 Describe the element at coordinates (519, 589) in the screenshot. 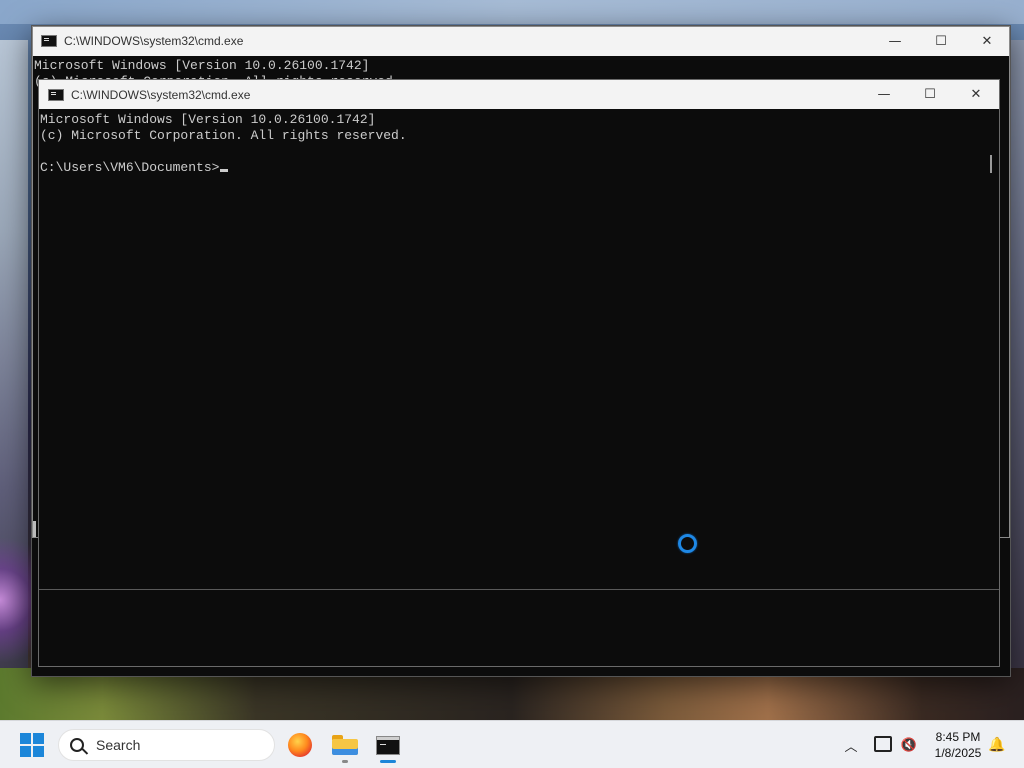

I see `window-divider` at that location.